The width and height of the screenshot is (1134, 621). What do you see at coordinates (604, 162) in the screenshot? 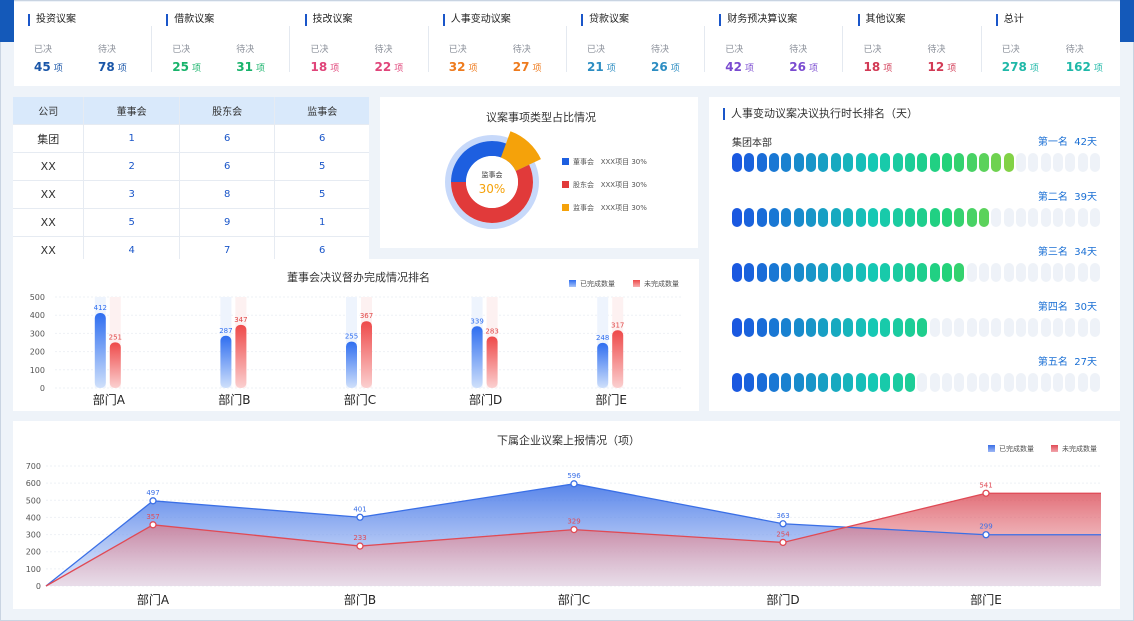
I see `donut-legend-item: 董事会 XXX项目 30%` at bounding box center [604, 162].